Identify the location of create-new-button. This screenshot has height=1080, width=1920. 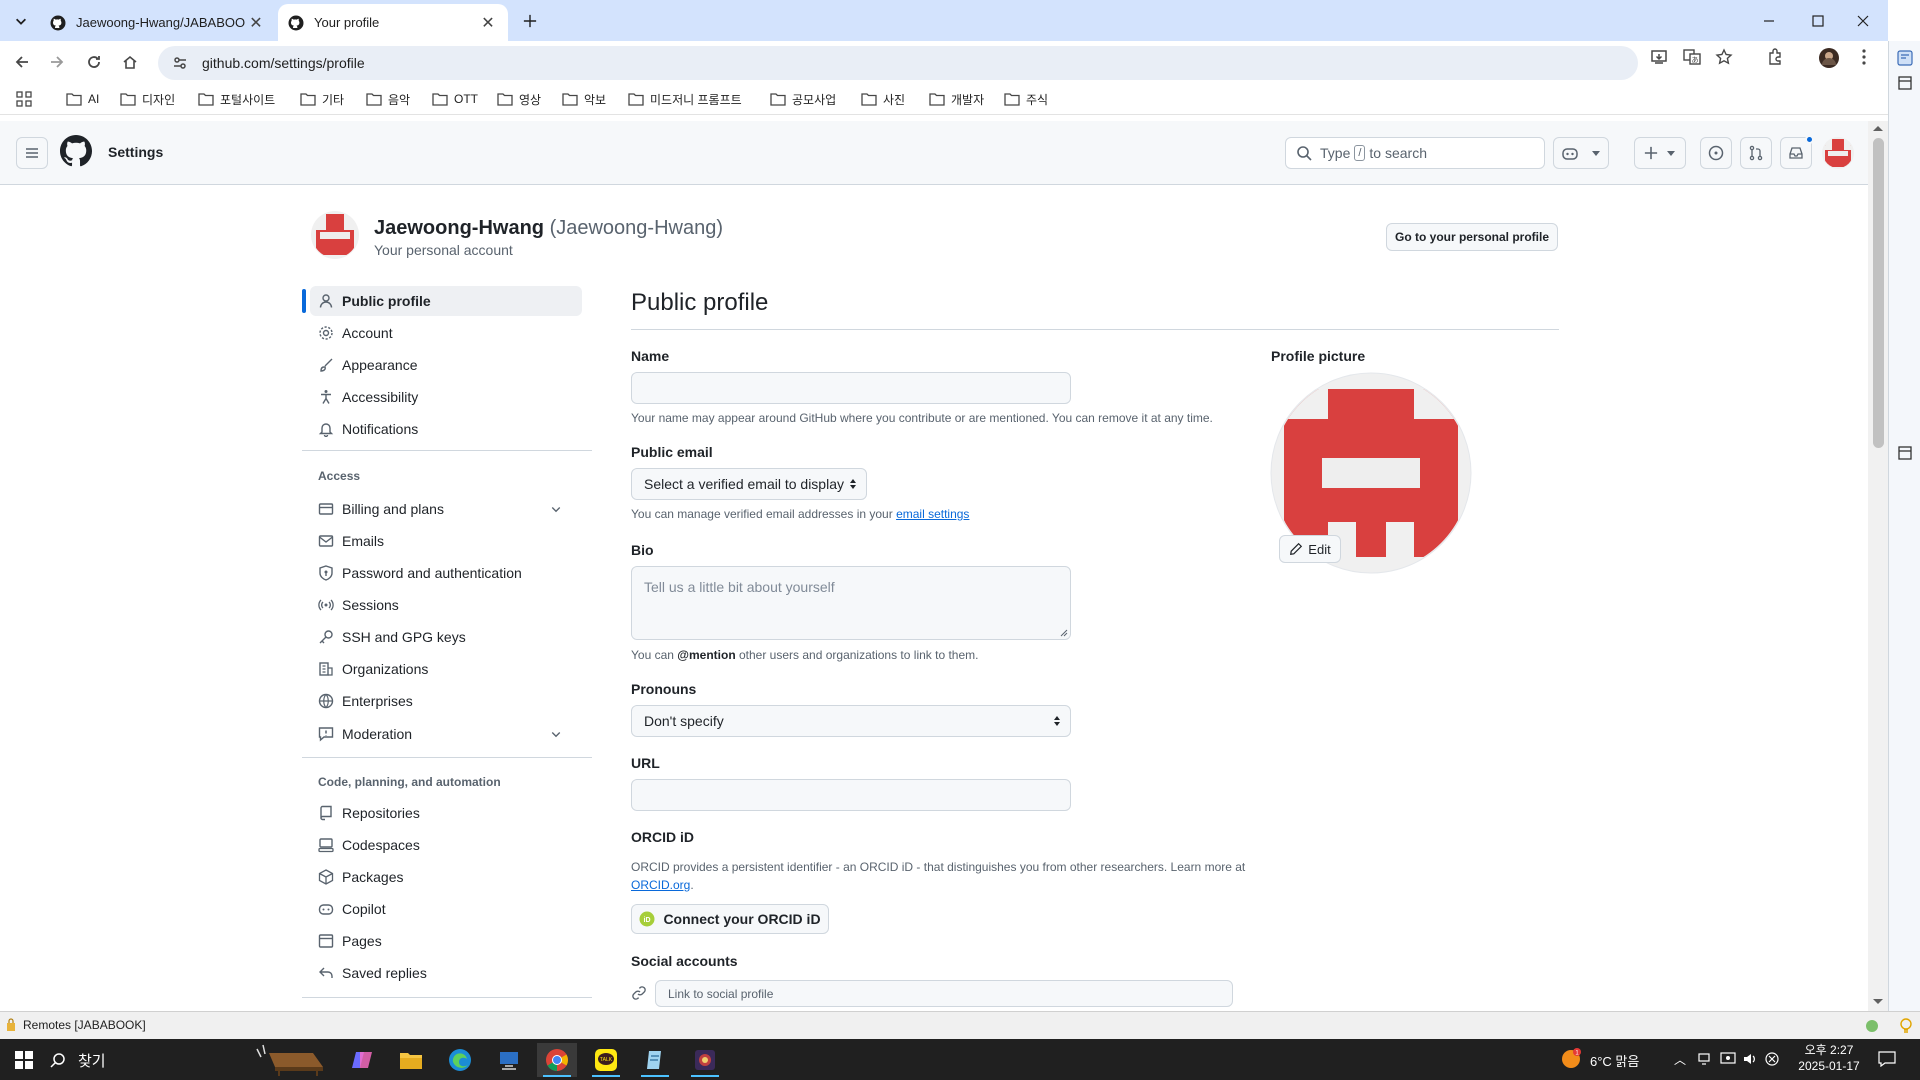
(1660, 153).